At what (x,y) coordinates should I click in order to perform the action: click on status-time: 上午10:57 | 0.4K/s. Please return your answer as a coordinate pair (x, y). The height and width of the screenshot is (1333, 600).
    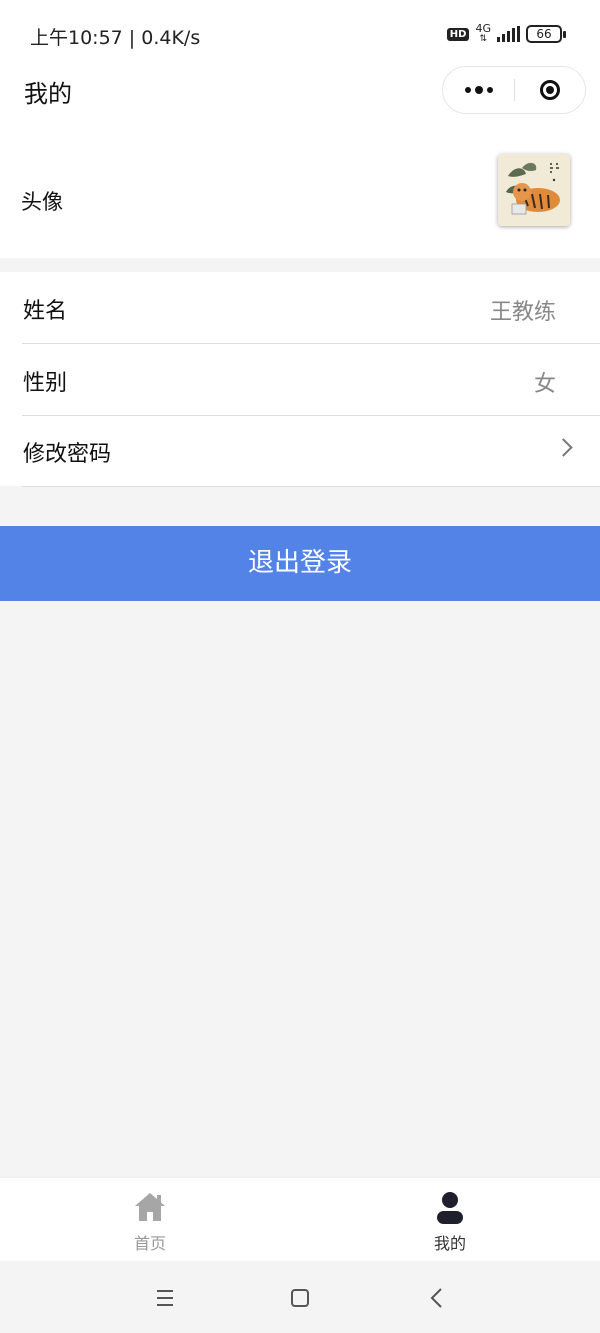
    Looking at the image, I should click on (115, 38).